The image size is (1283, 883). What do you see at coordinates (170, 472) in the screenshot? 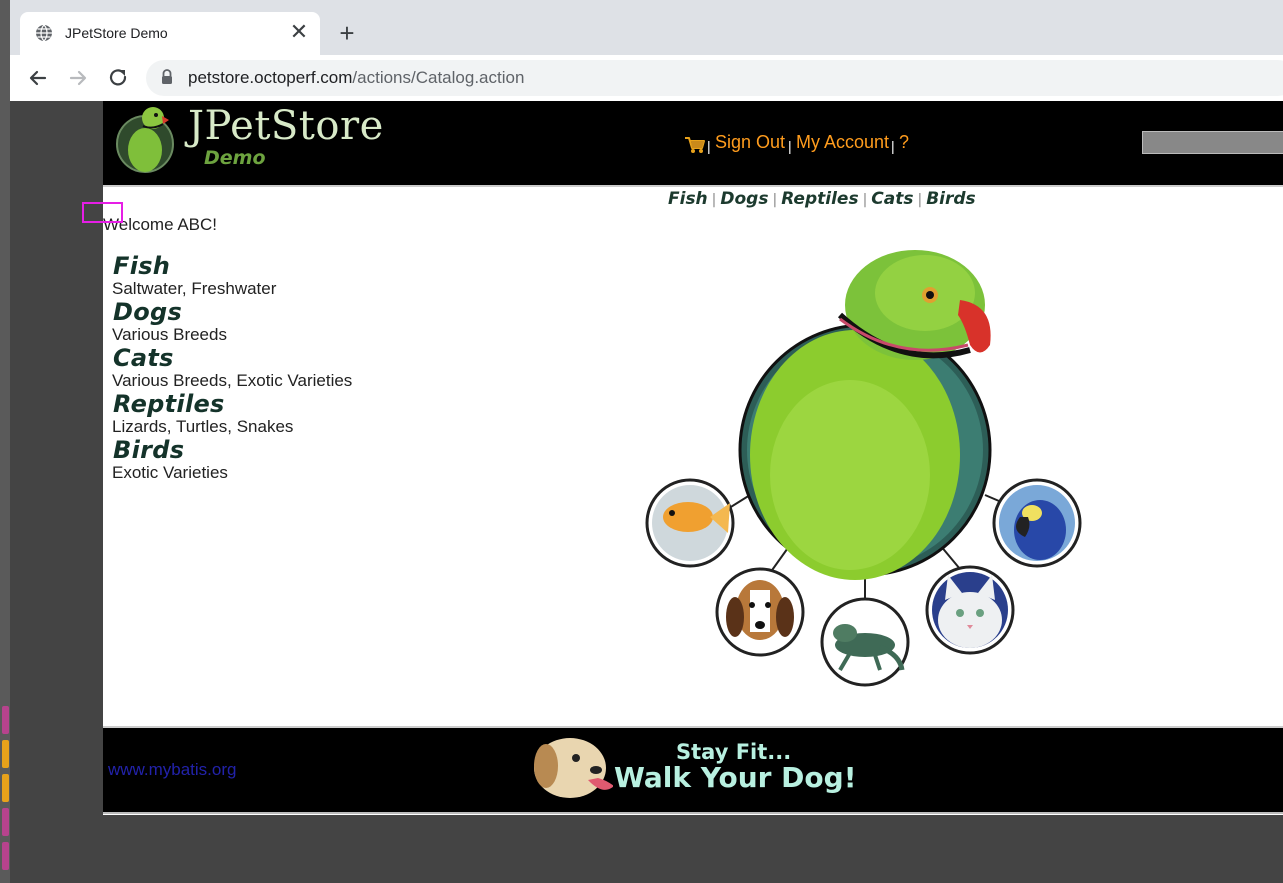
I see `category-desc-birds: Exotic Varieties` at bounding box center [170, 472].